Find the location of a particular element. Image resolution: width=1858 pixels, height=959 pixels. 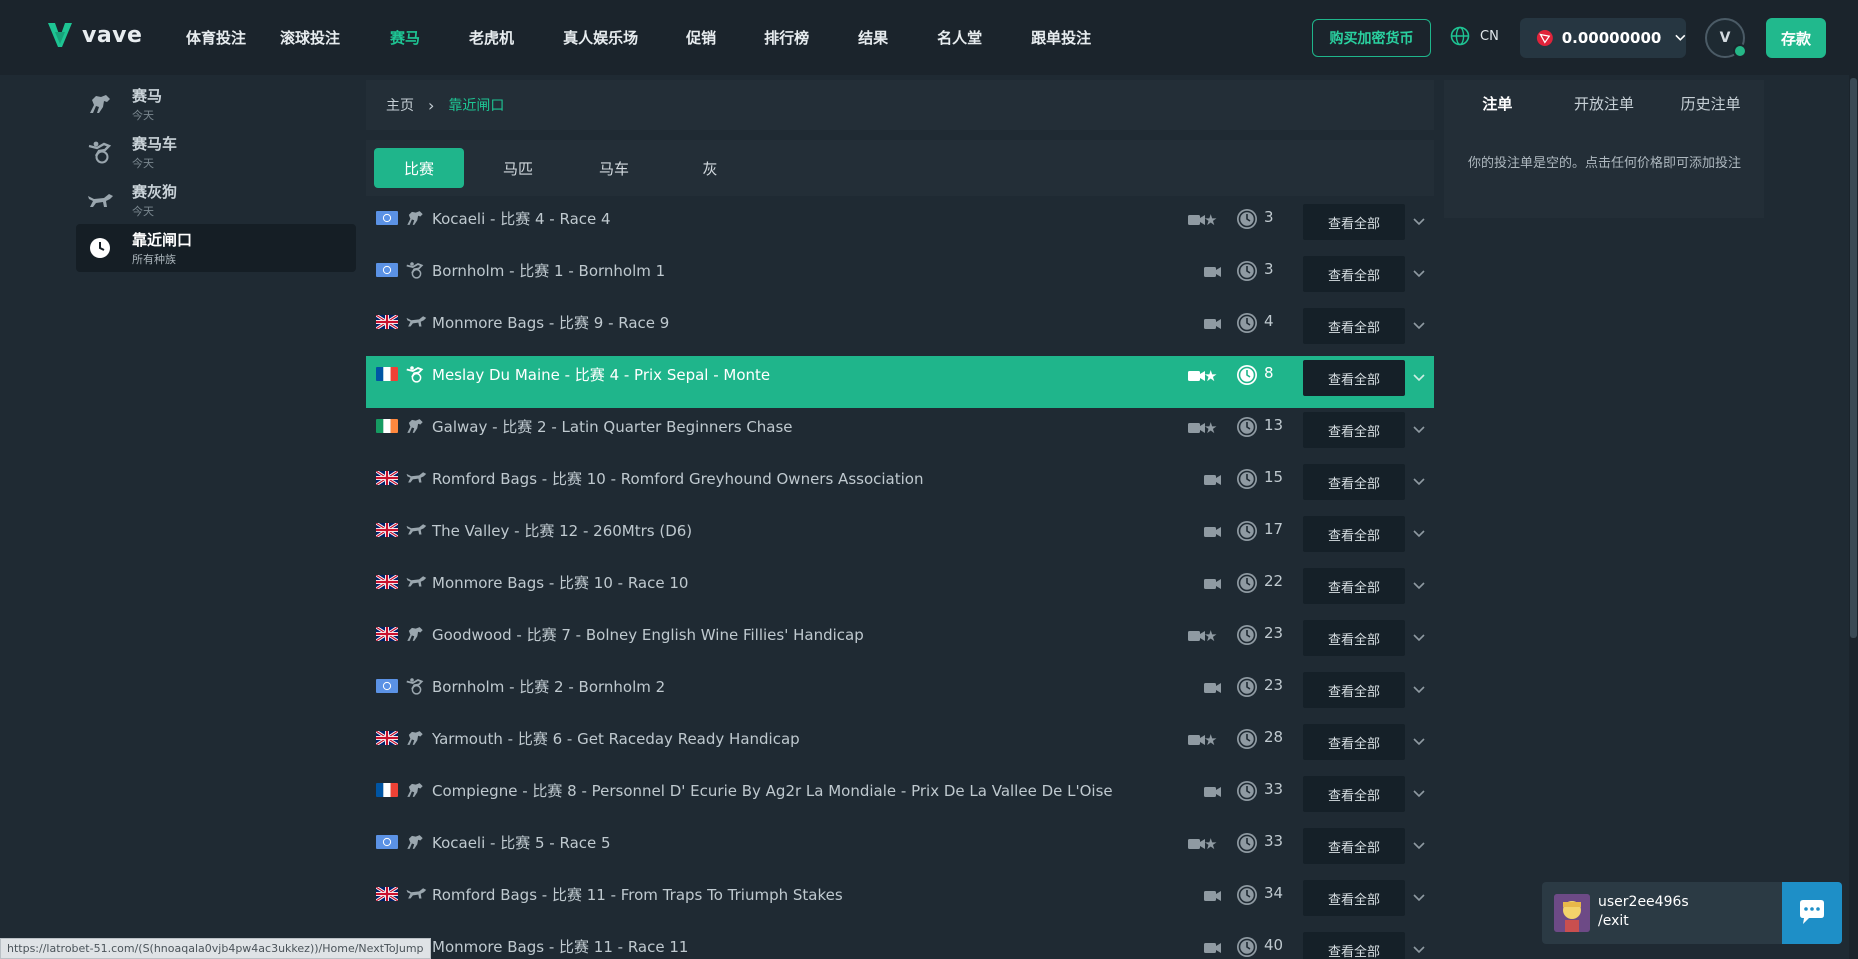

balance-dropdown: 0.00000000 is located at coordinates (1603, 38).